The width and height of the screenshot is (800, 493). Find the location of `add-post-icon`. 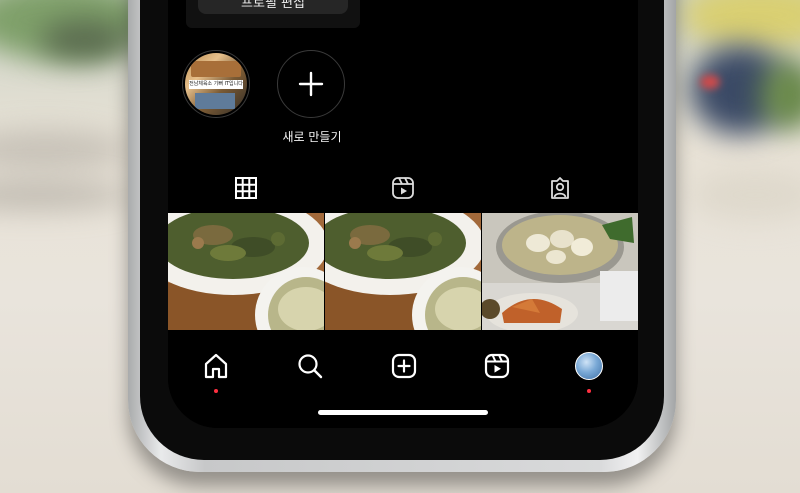

add-post-icon is located at coordinates (404, 366).